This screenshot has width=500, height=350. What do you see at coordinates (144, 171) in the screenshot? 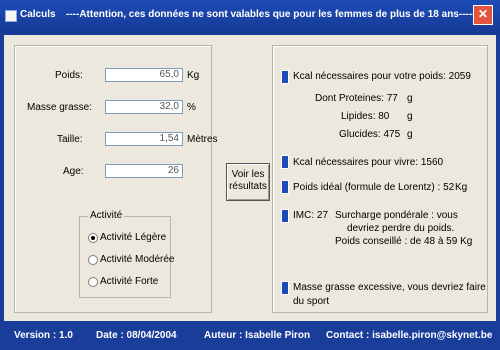
I see `age-field: 26` at bounding box center [144, 171].